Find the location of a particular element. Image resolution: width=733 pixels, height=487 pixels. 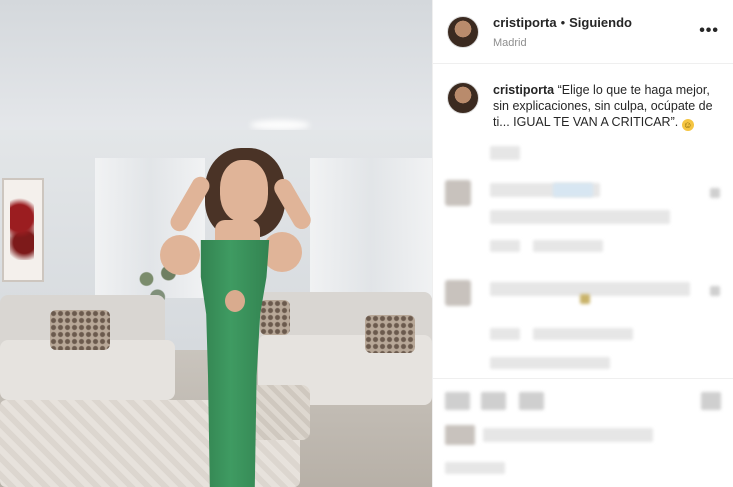

post-header: cristiporta • Siguiendo Madrid ••• is located at coordinates (583, 32).